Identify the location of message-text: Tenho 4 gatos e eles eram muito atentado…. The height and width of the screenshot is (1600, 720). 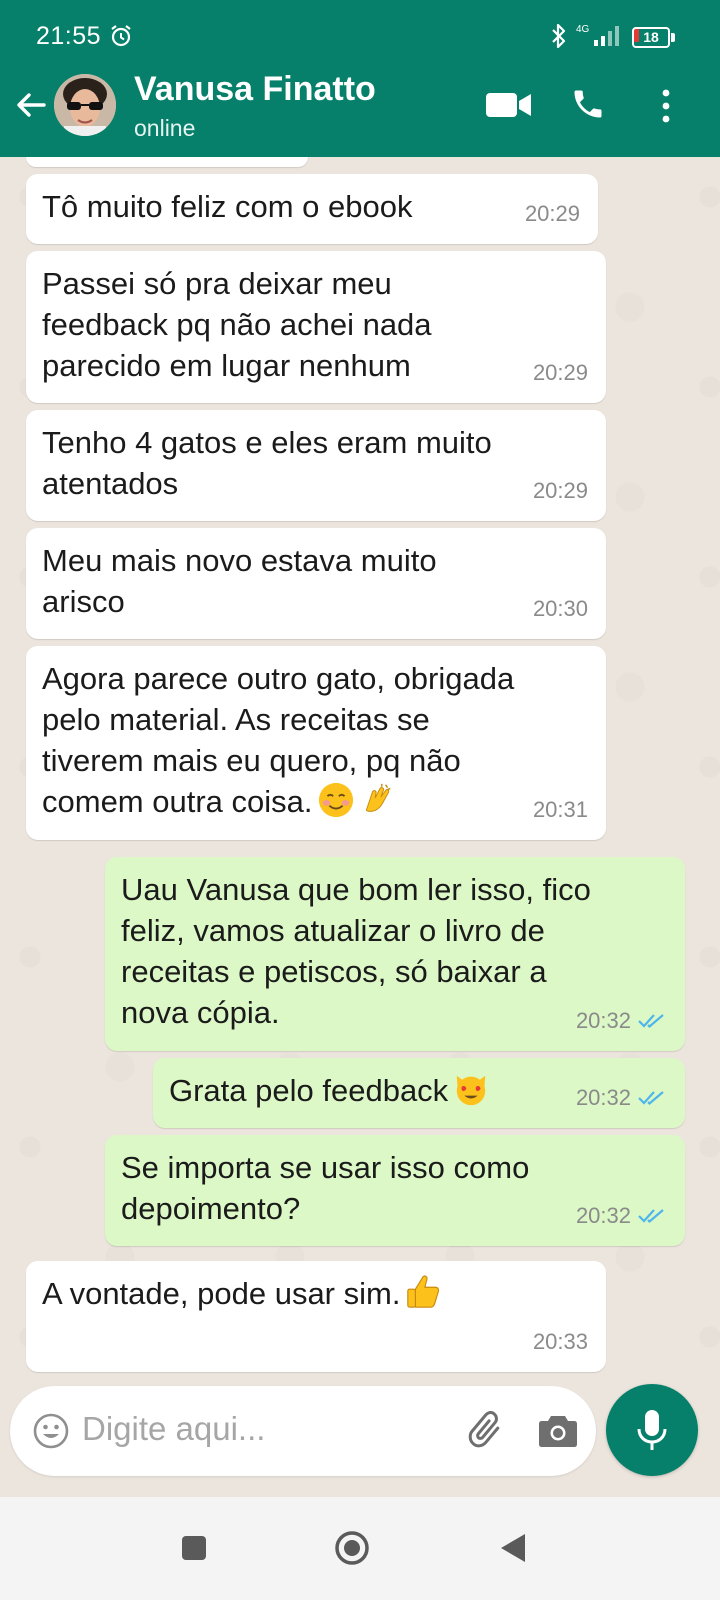
(267, 463).